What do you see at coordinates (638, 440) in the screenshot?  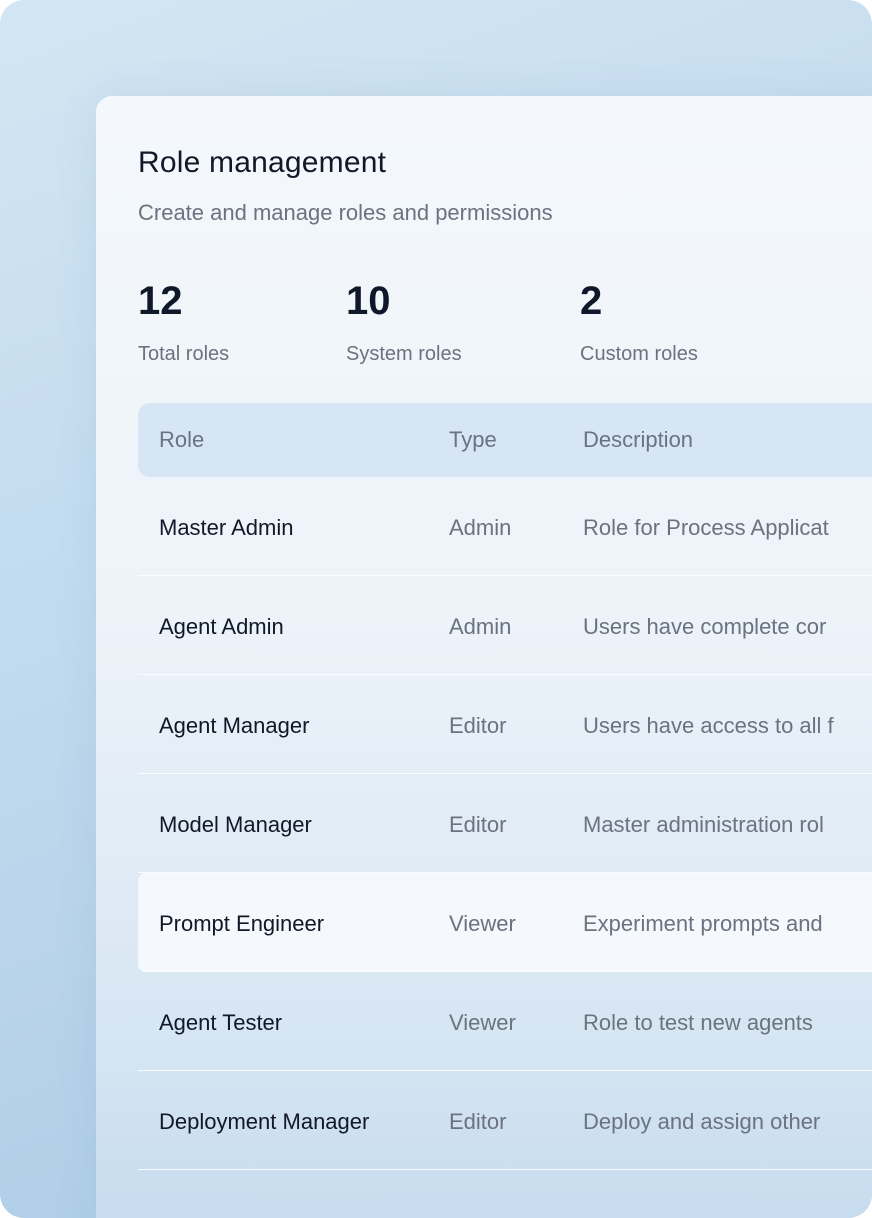 I see `column-header-description: Description` at bounding box center [638, 440].